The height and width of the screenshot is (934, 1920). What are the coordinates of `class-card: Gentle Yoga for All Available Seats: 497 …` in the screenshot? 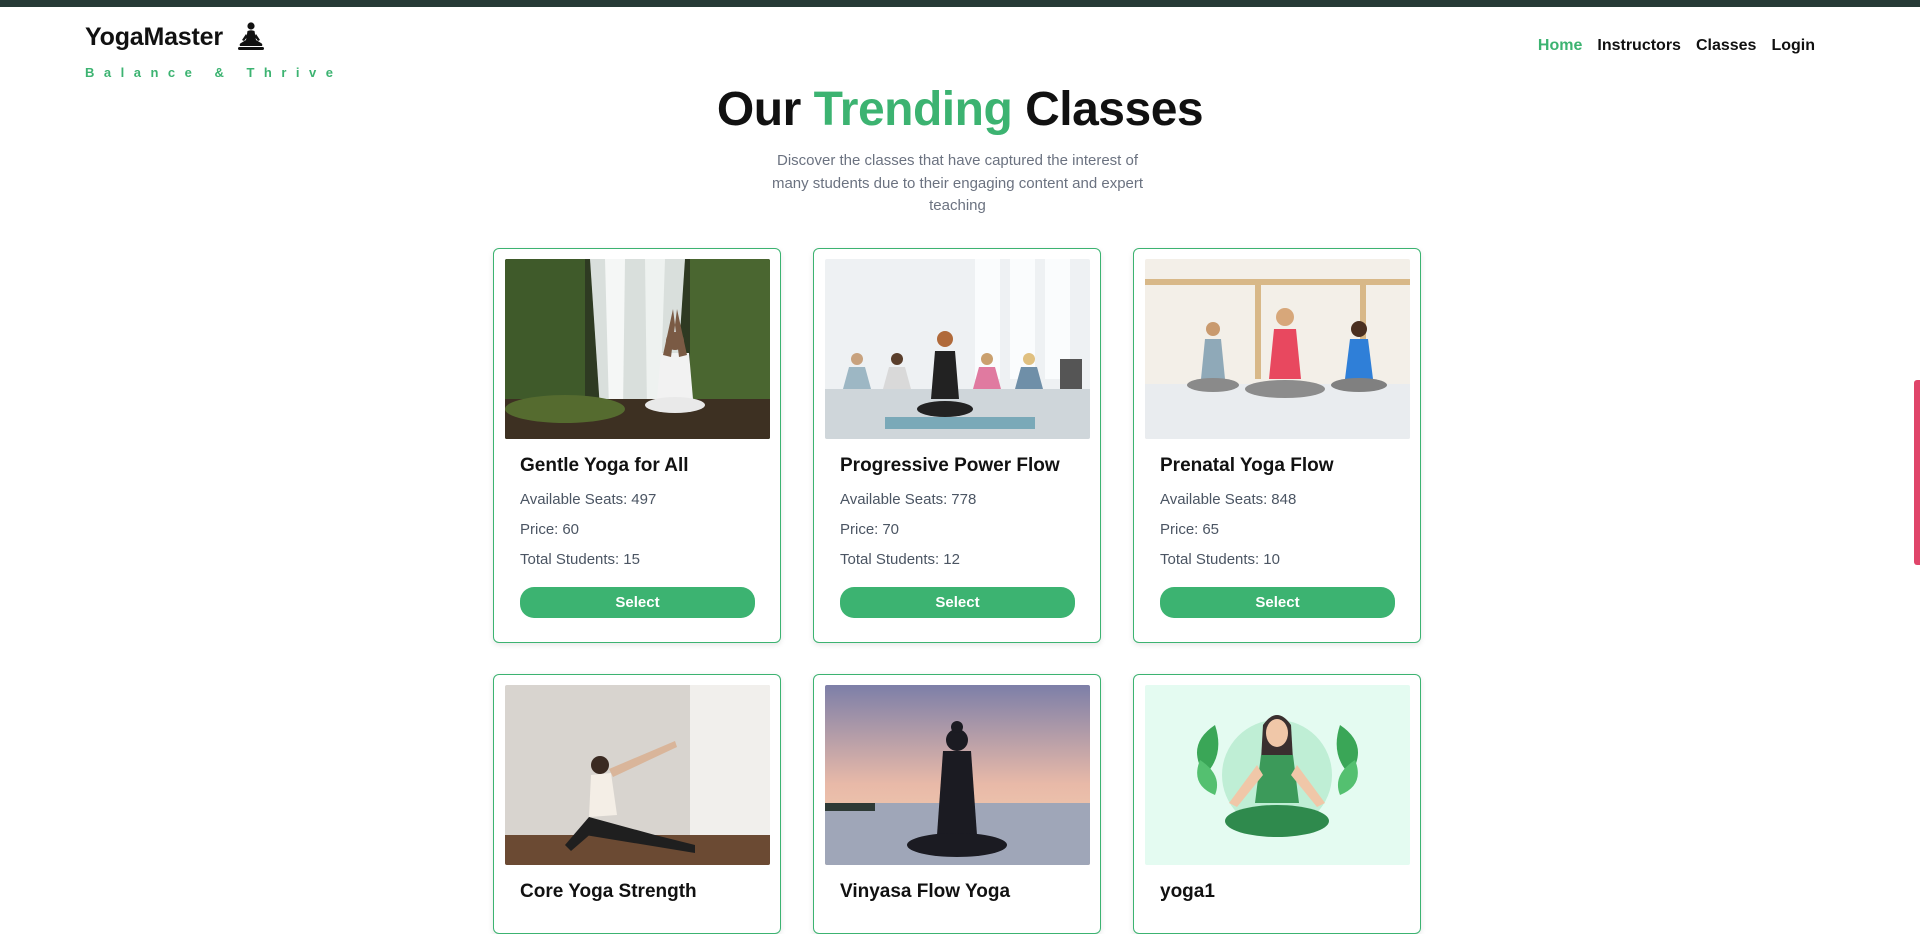 It's located at (637, 445).